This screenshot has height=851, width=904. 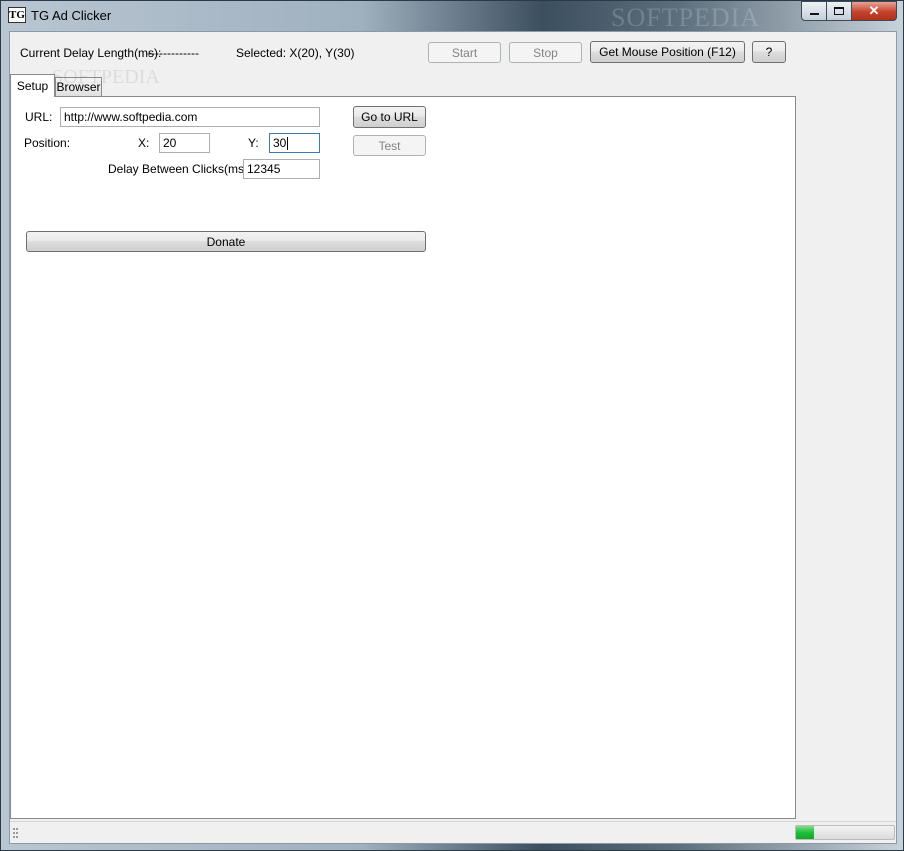 I want to click on close-button: ✕, so click(x=874, y=11).